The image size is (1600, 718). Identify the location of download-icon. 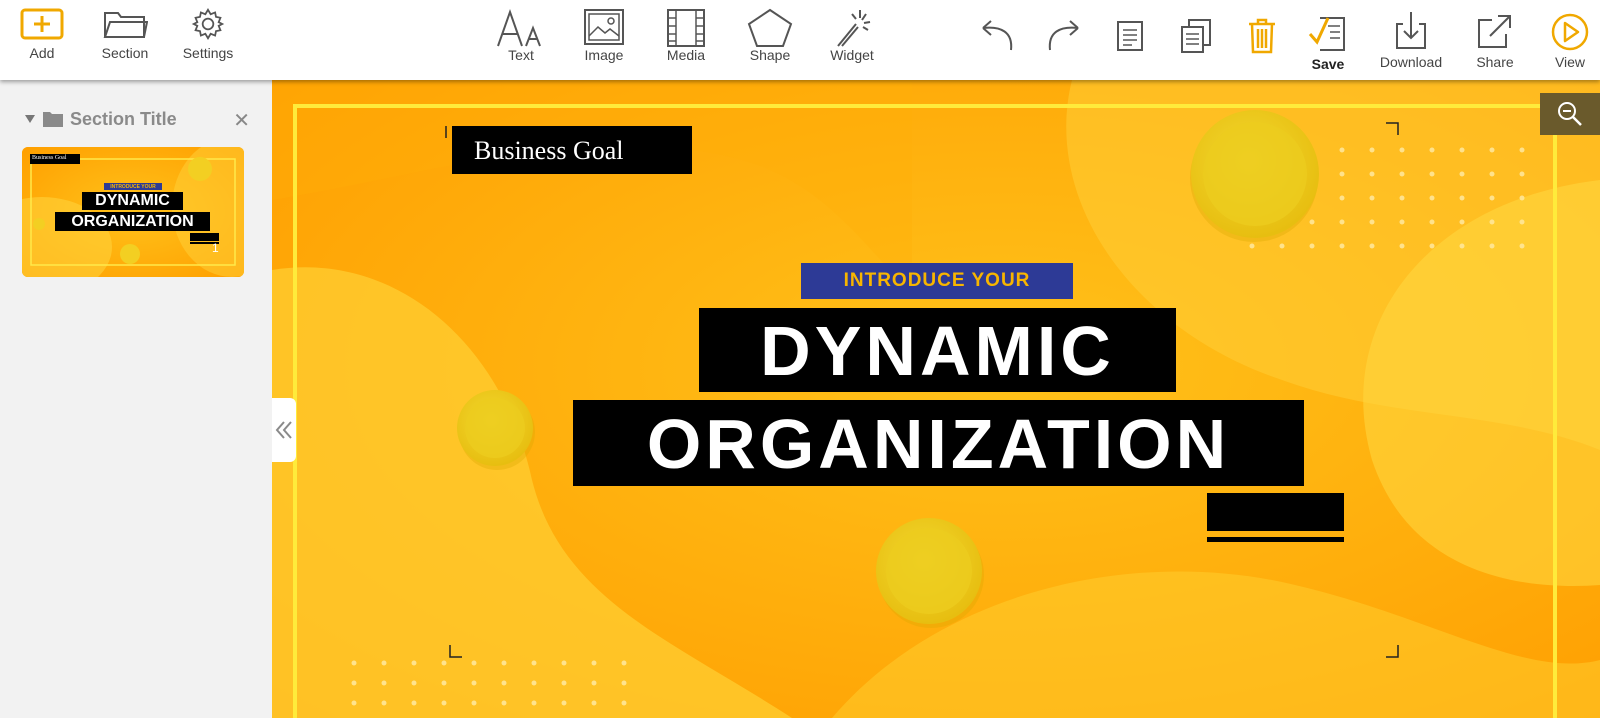
(1411, 30).